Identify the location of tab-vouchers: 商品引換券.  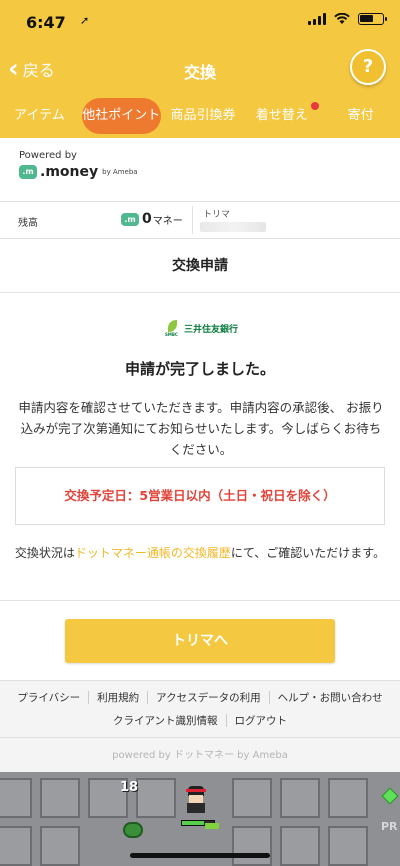
(203, 116).